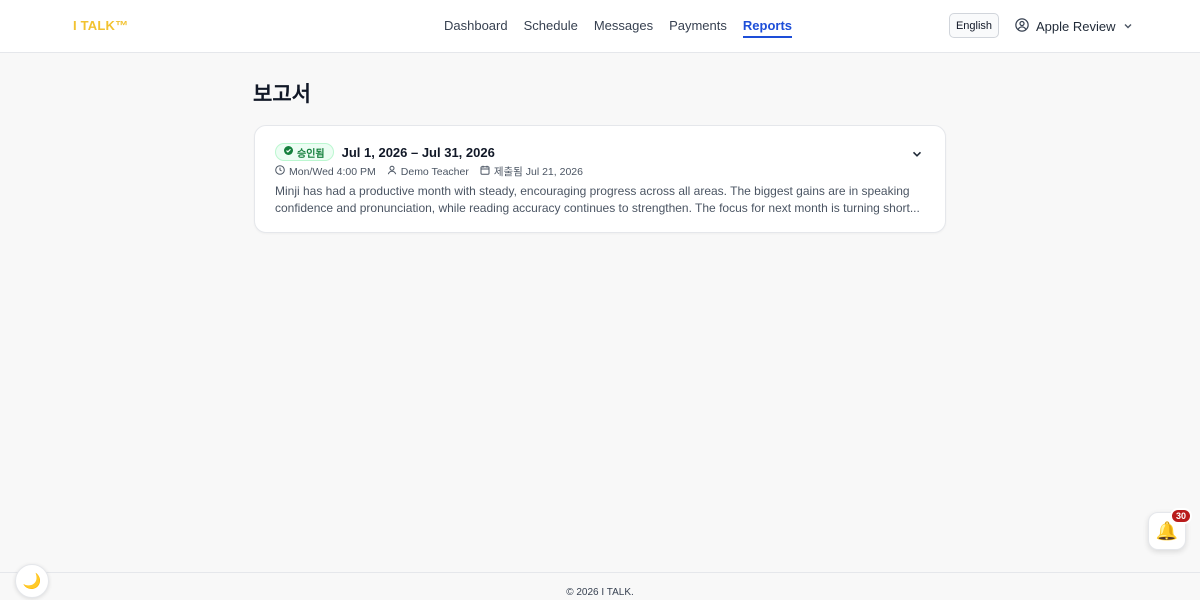 The image size is (1200, 600). Describe the element at coordinates (974, 25) in the screenshot. I see `language-button: English` at that location.